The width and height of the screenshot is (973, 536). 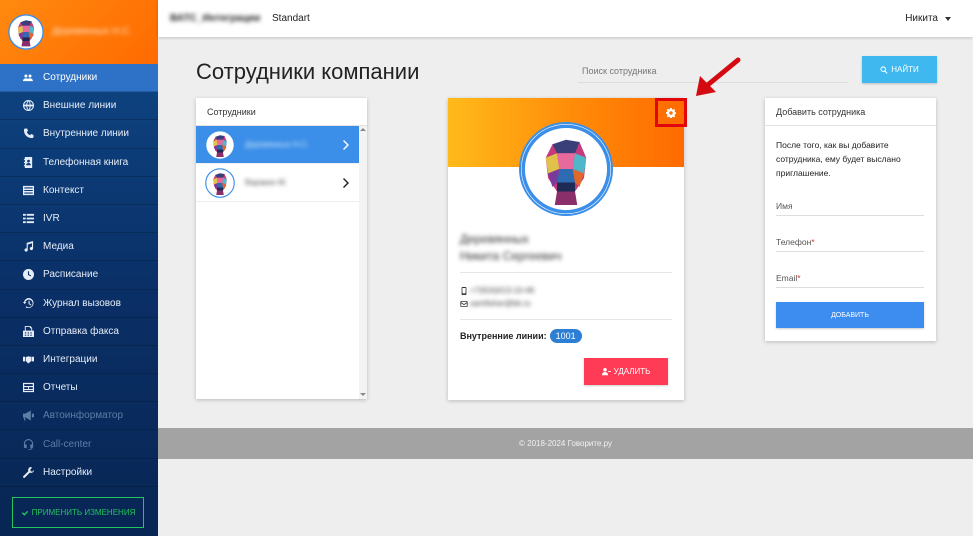 What do you see at coordinates (28, 162) in the screenshot?
I see `address-book-icon` at bounding box center [28, 162].